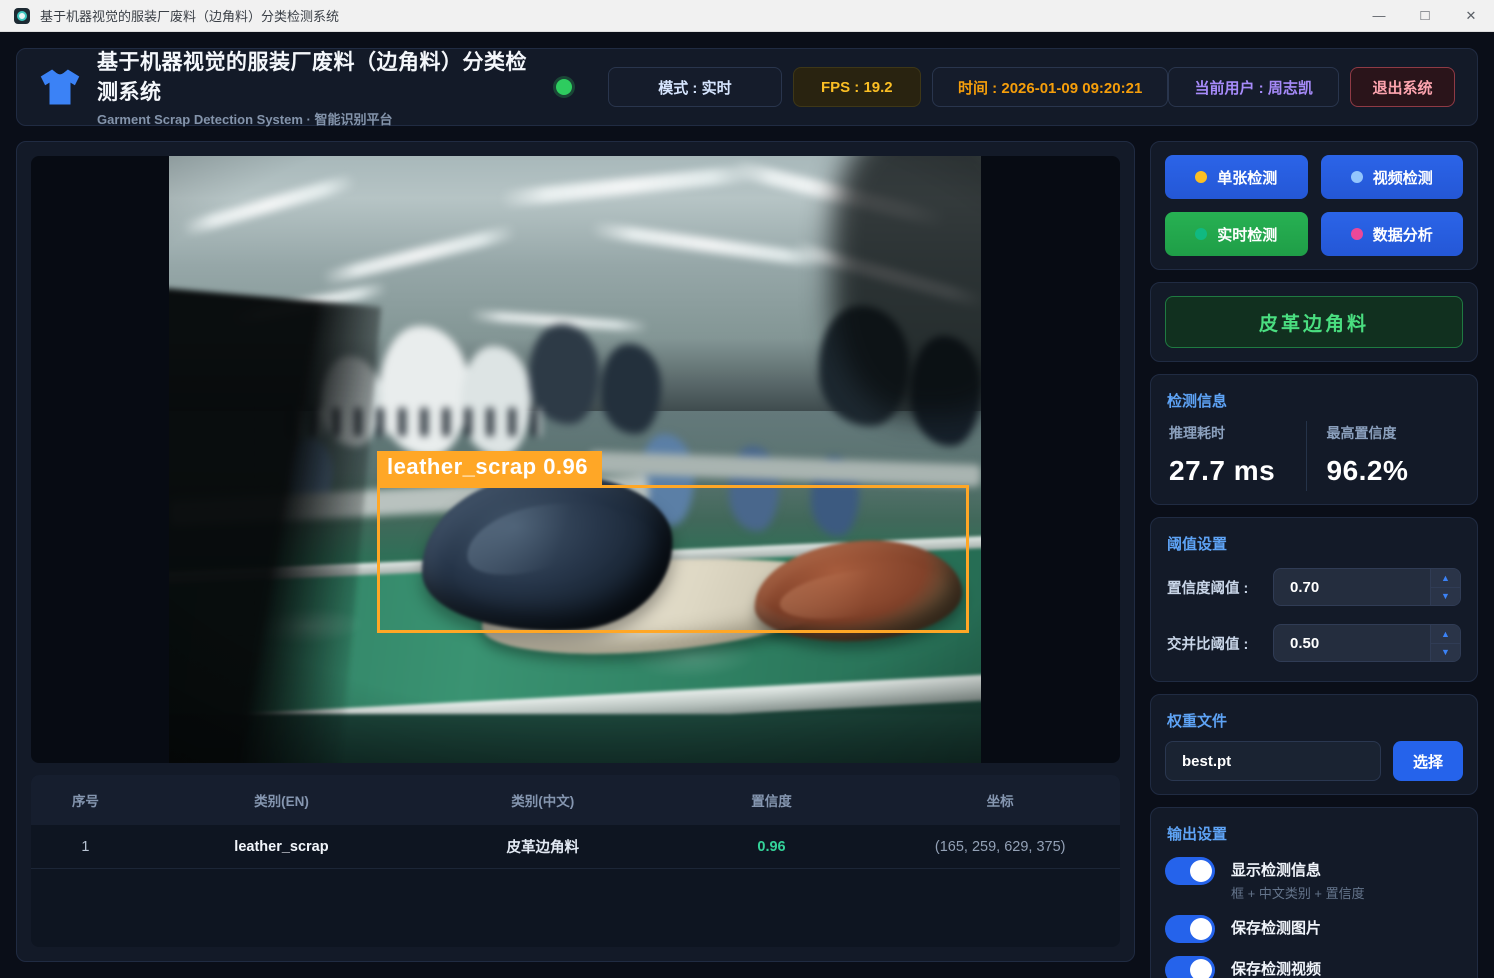  What do you see at coordinates (1314, 439) in the screenshot?
I see `detection-info-panel: 检测信息 推理耗时 27.7 ms 最高置信度 96.2%` at bounding box center [1314, 439].